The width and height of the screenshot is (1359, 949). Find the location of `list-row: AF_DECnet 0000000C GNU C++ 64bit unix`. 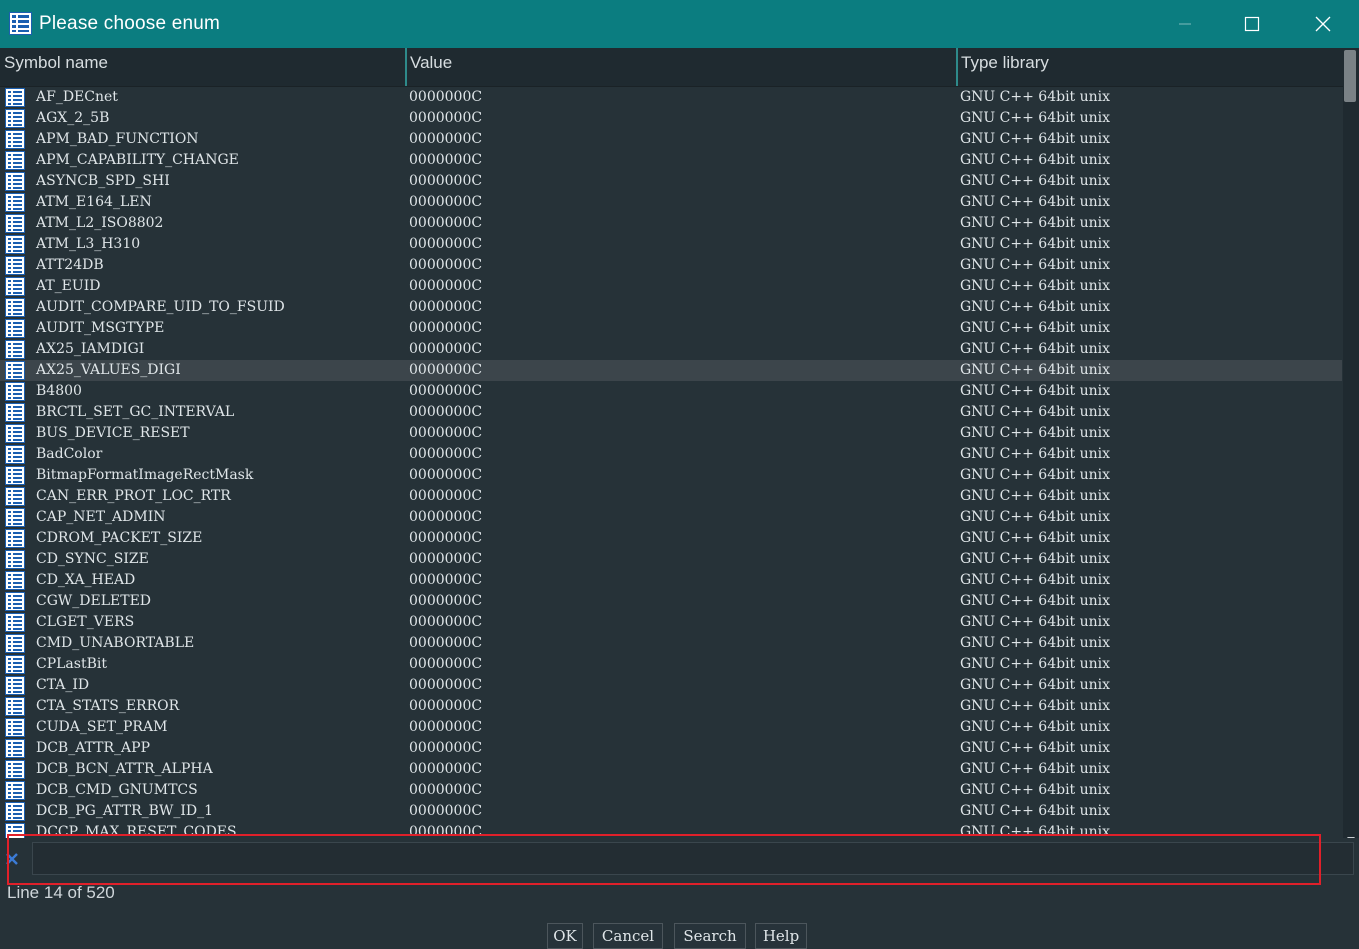

list-row: AF_DECnet 0000000C GNU C++ 64bit unix is located at coordinates (671, 97).